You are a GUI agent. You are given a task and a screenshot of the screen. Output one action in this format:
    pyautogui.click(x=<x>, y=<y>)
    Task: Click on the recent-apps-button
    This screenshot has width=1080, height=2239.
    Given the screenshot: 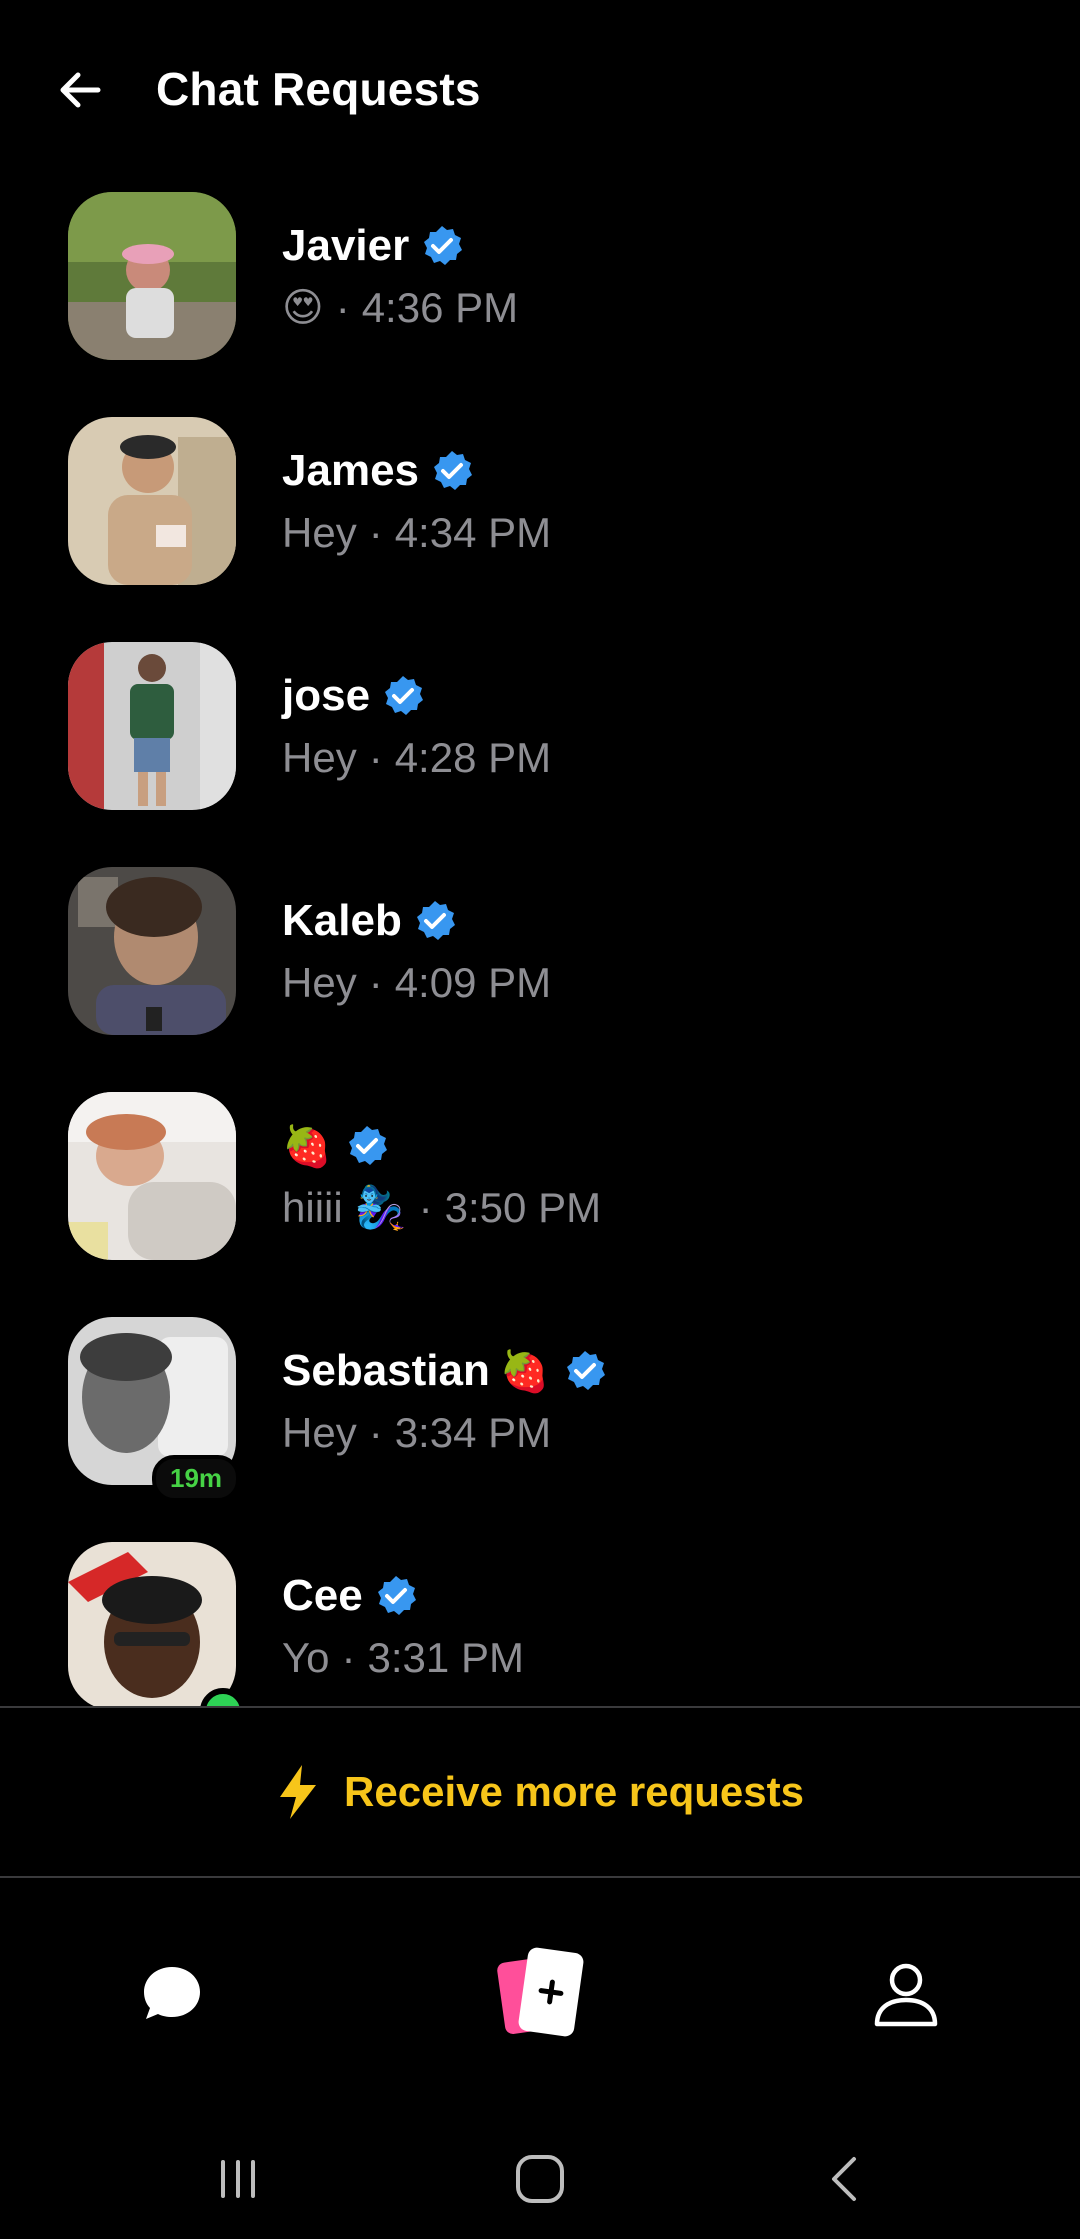 What is the action you would take?
    pyautogui.click(x=238, y=2179)
    